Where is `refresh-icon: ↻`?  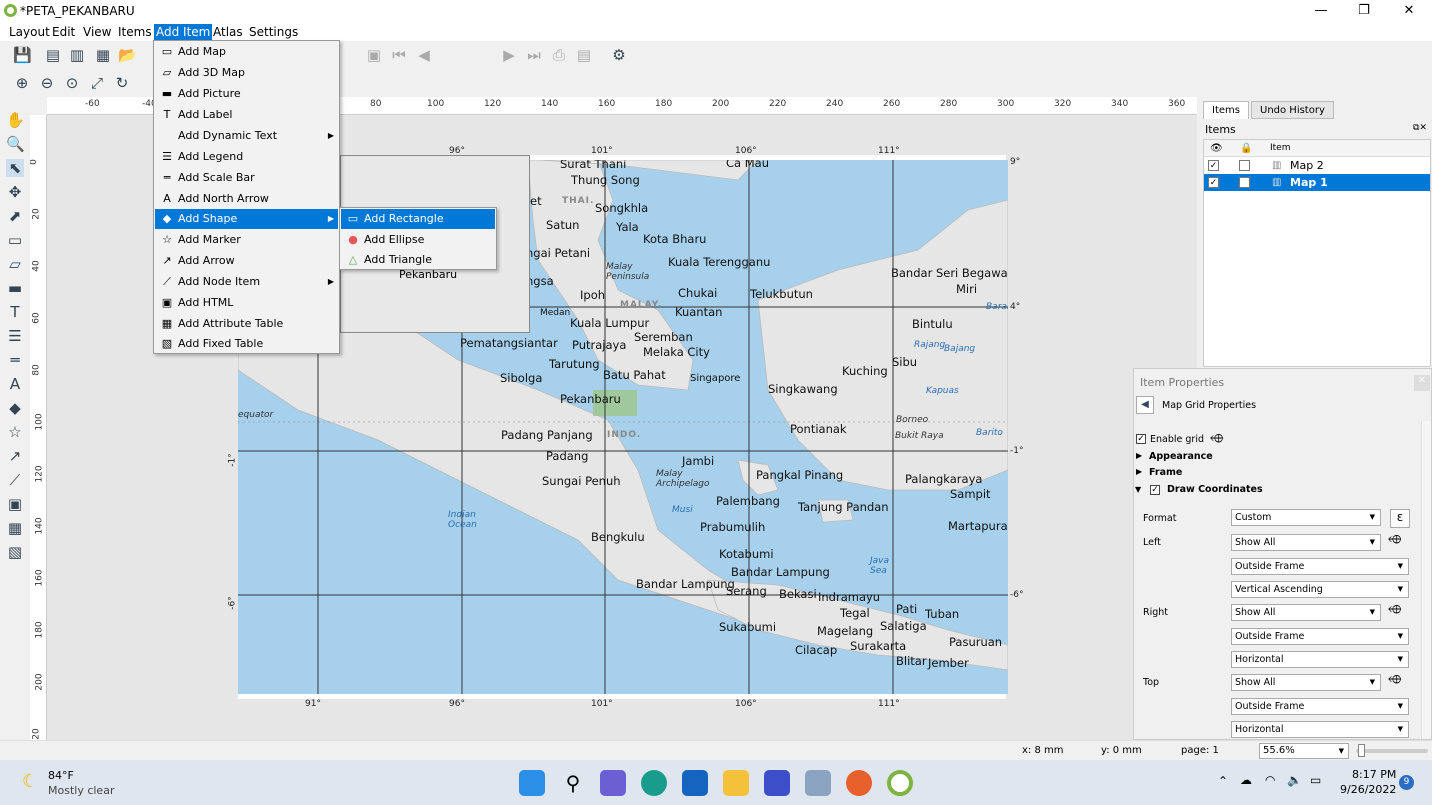 refresh-icon: ↻ is located at coordinates (122, 83).